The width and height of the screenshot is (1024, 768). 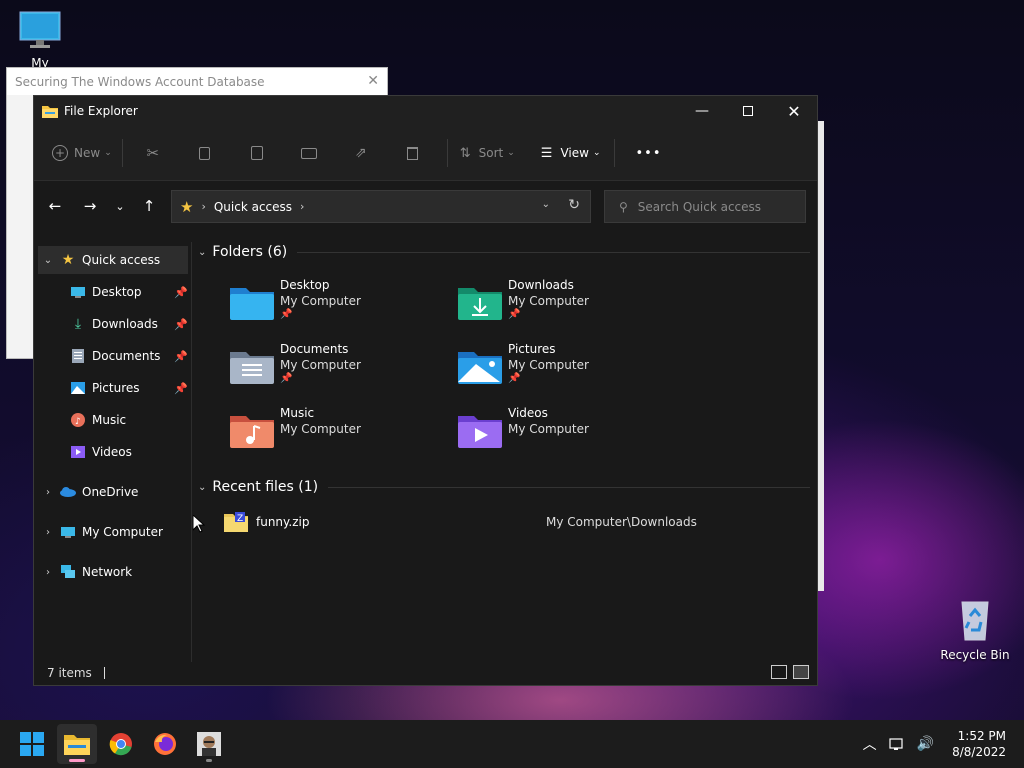 I want to click on folder-tile: Desktop My Computer 📌, so click(x=338, y=306).